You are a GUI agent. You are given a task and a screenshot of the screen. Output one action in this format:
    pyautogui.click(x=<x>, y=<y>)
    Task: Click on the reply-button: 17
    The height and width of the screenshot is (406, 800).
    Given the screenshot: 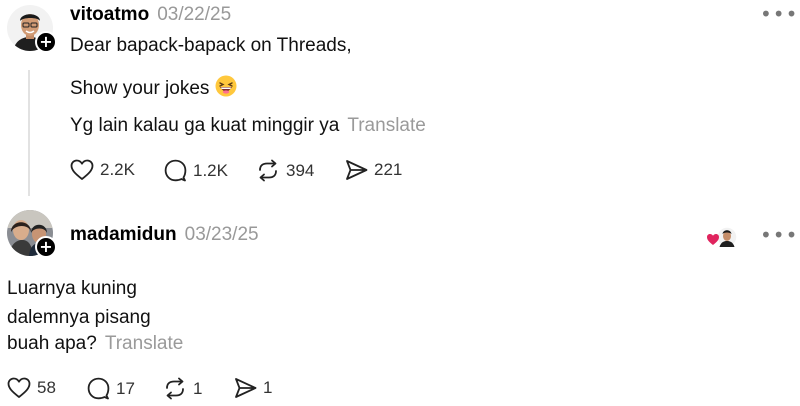 What is the action you would take?
    pyautogui.click(x=111, y=388)
    